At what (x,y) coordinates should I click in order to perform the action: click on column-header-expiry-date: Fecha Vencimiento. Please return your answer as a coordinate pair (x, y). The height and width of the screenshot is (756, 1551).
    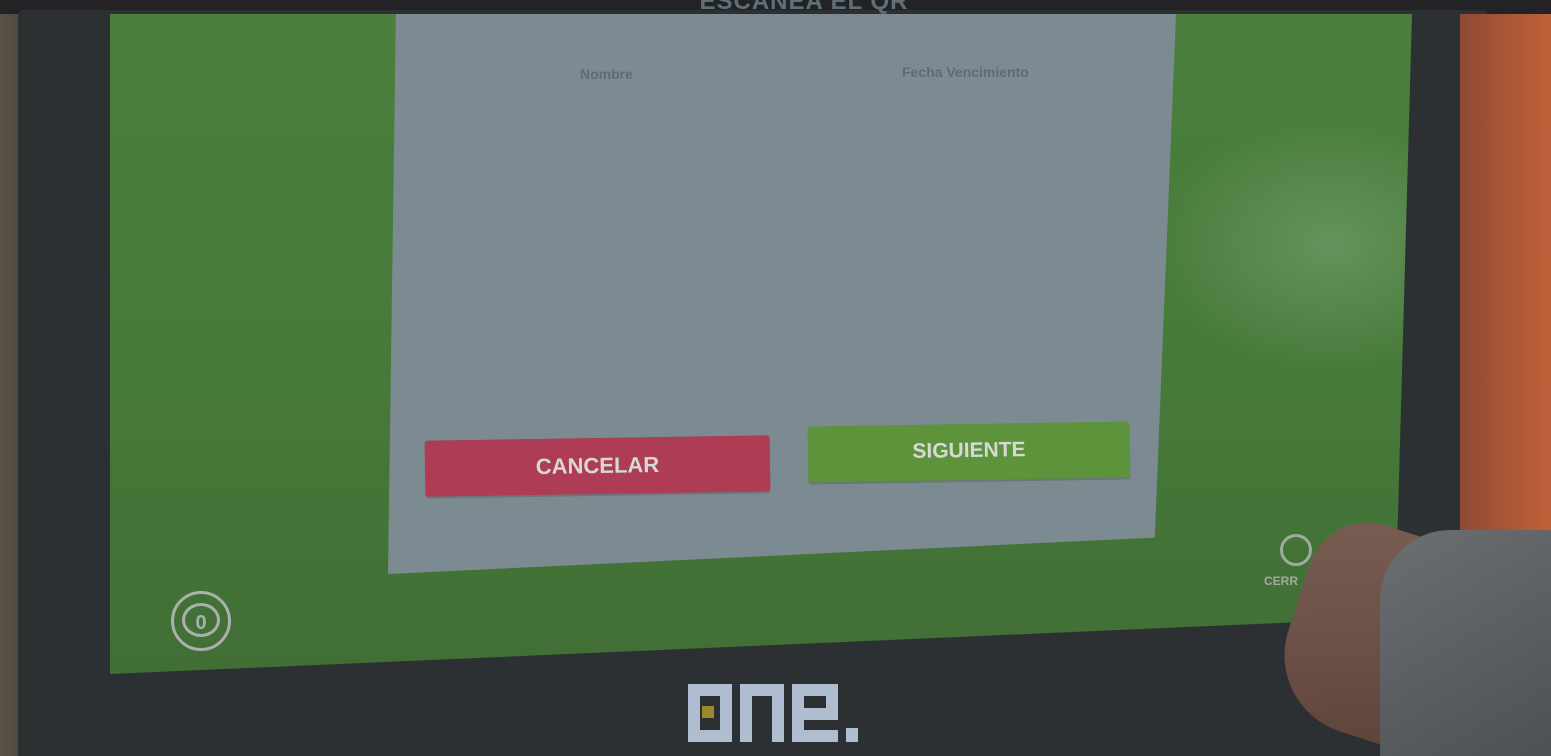
    Looking at the image, I should click on (965, 72).